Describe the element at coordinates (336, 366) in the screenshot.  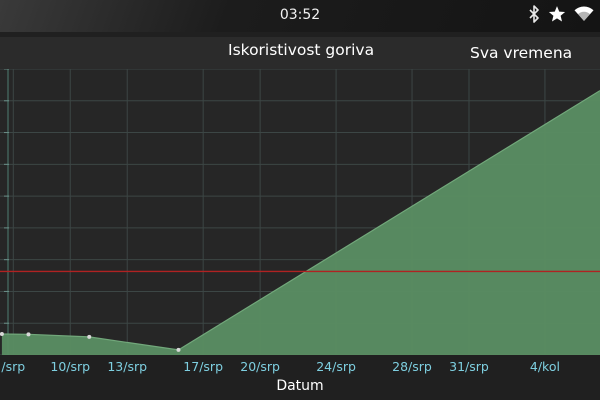
I see `x-tick-label-5: 24/srp` at that location.